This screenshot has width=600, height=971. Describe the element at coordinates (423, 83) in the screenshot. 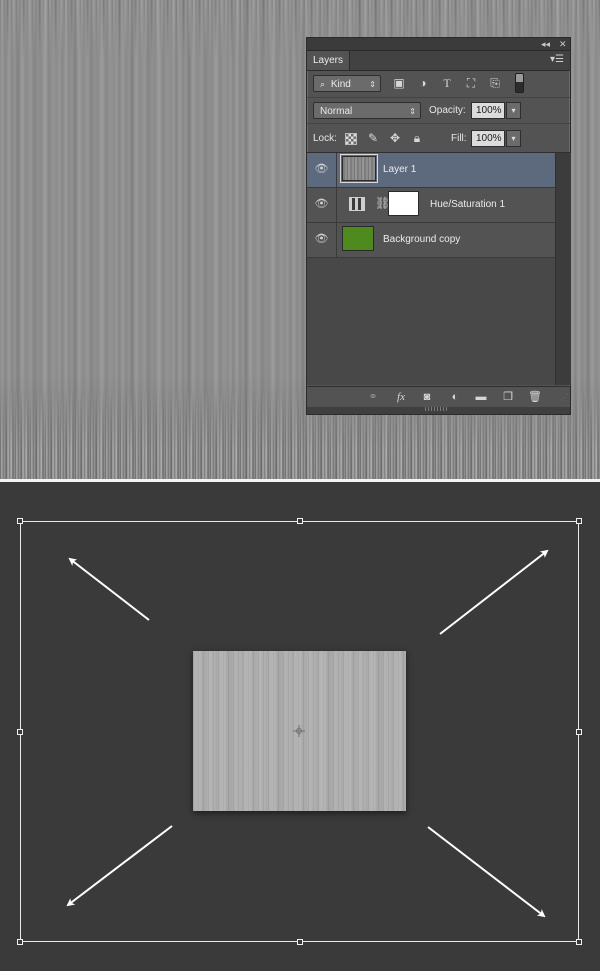

I see `adjustment-filter-icon: ◑` at that location.